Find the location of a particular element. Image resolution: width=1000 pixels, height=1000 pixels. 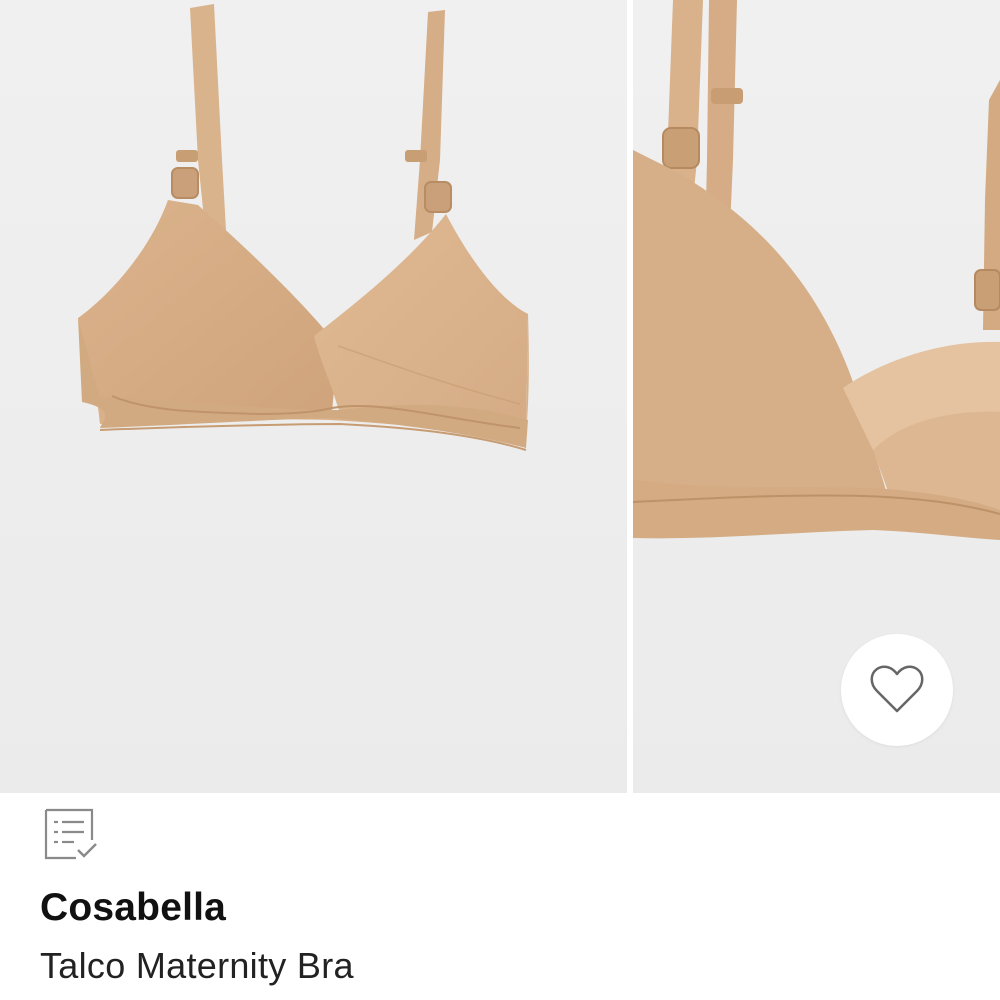

product-name: Talco Maternity Bra is located at coordinates (197, 966).